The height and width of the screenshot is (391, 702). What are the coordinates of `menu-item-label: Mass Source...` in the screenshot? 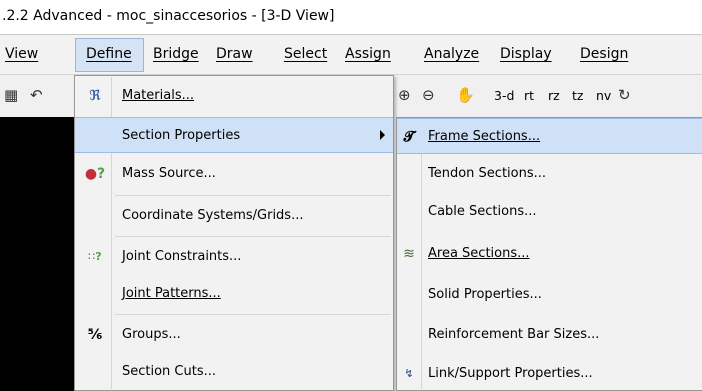 It's located at (169, 173).